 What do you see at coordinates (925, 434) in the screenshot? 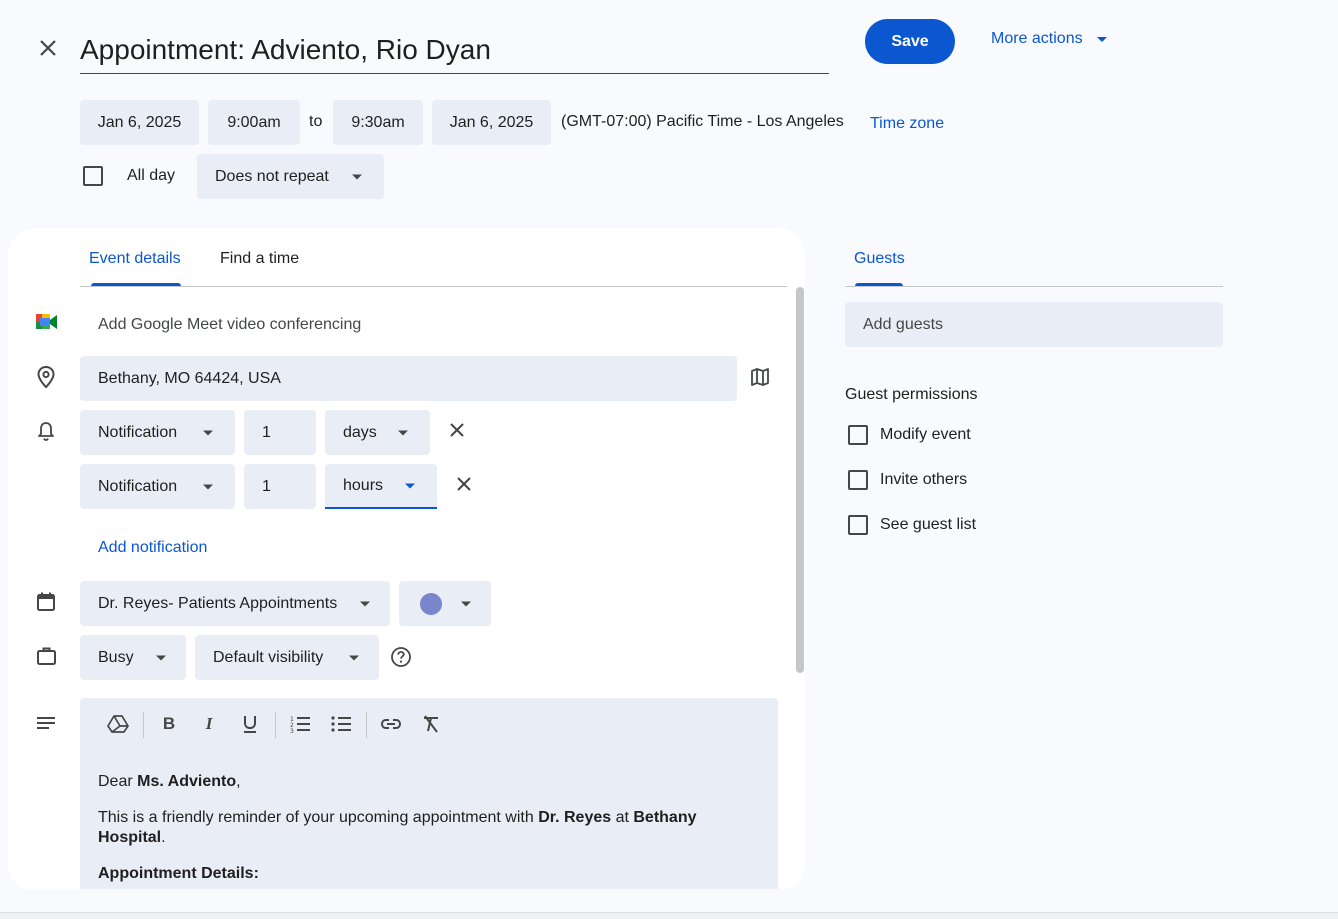
I see `modify-event-label: Modify event` at bounding box center [925, 434].